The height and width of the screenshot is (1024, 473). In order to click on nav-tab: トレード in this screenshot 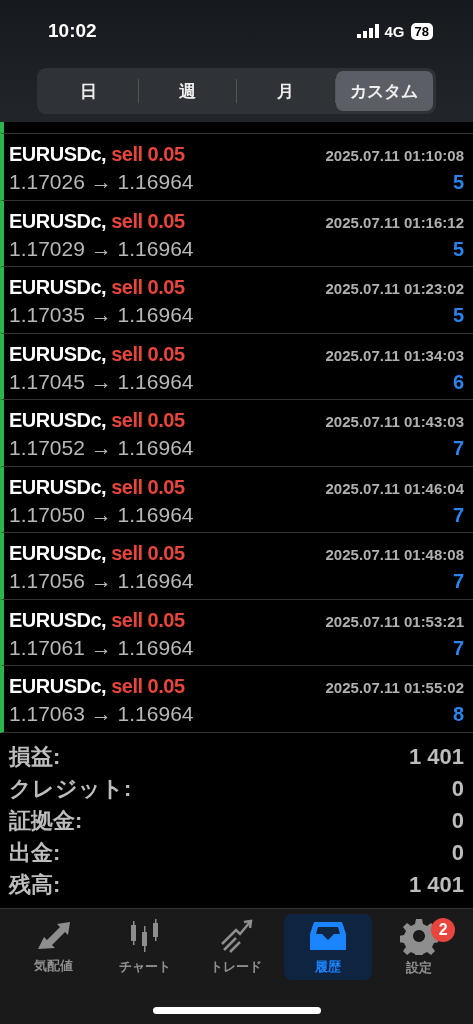, I will do `click(236, 947)`.